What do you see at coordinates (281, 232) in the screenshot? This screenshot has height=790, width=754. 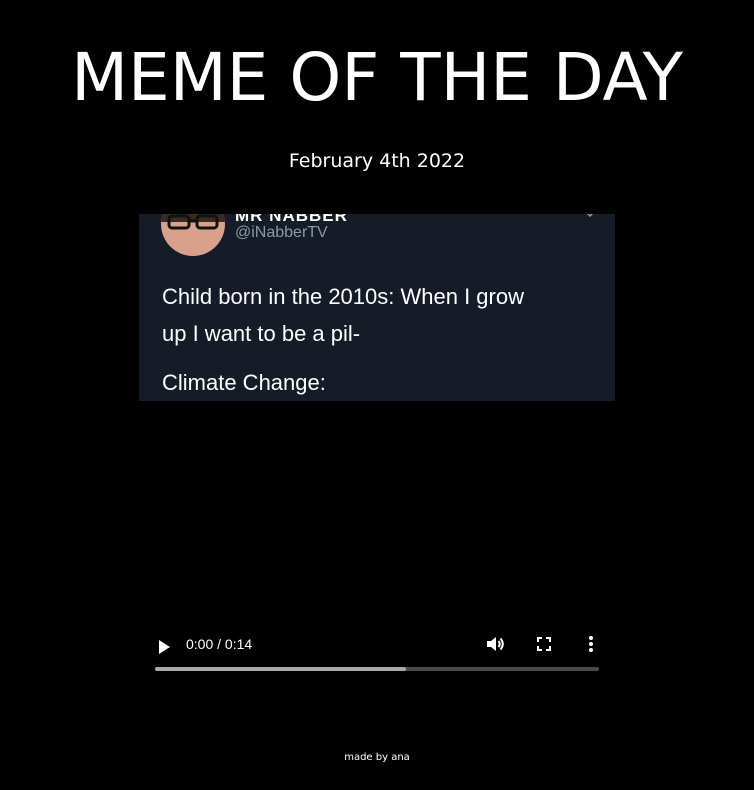 I see `tweet-author-handle: @iNabberTV` at bounding box center [281, 232].